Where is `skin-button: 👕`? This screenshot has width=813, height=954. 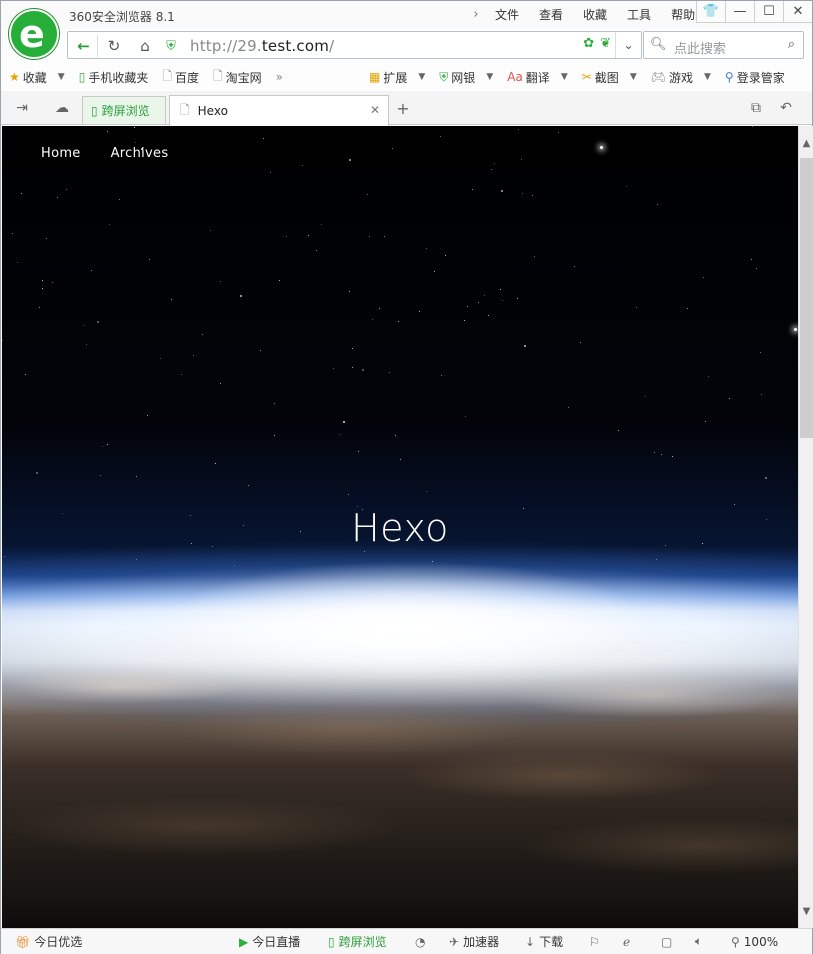 skin-button: 👕 is located at coordinates (710, 12).